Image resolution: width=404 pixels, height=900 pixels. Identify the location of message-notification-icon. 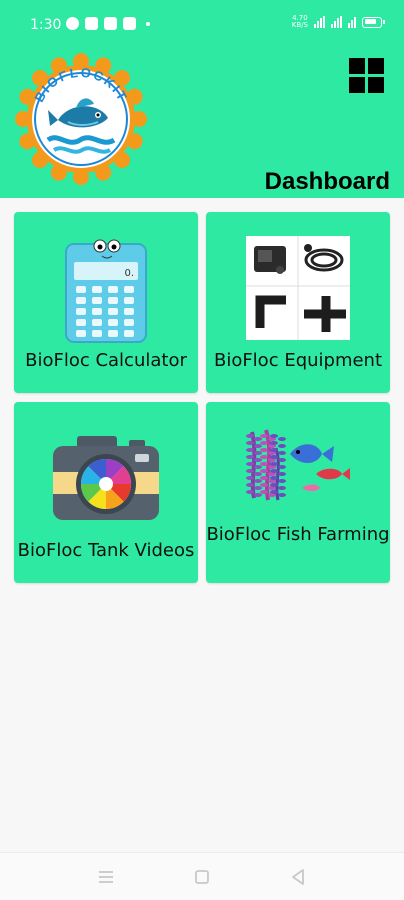
(129, 23).